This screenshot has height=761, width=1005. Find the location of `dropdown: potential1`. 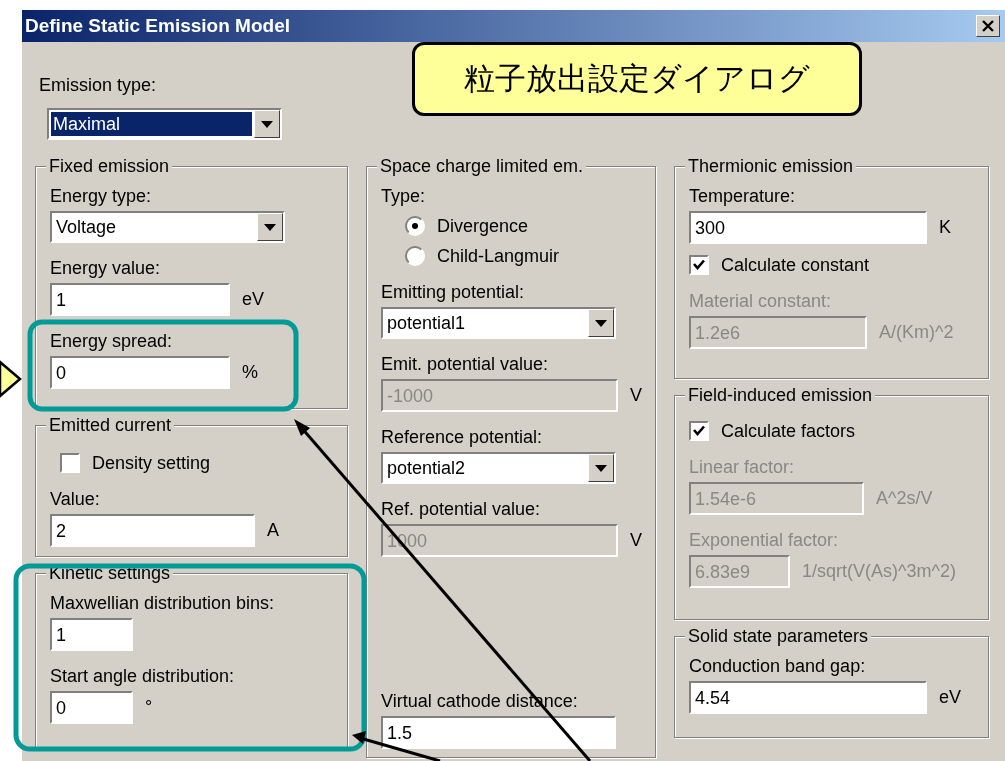

dropdown: potential1 is located at coordinates (498, 323).